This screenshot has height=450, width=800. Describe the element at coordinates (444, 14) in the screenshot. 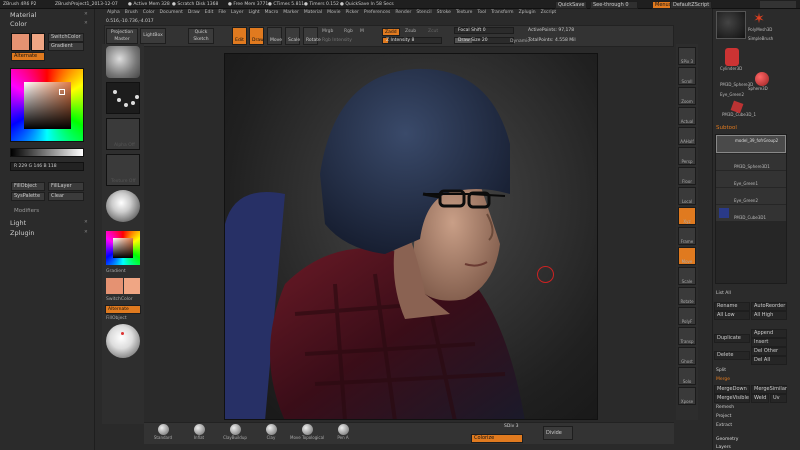

I see `menu-stroke: Stroke` at that location.